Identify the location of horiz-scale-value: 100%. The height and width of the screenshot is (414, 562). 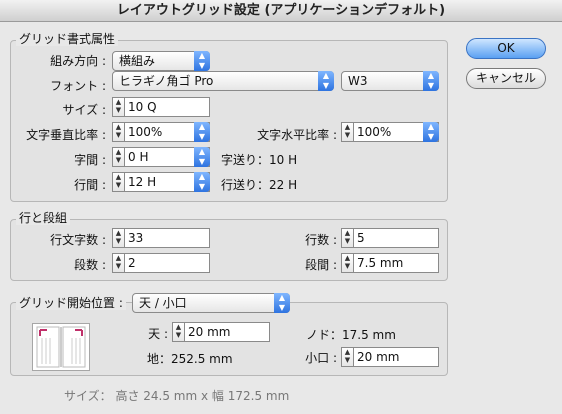
(374, 132).